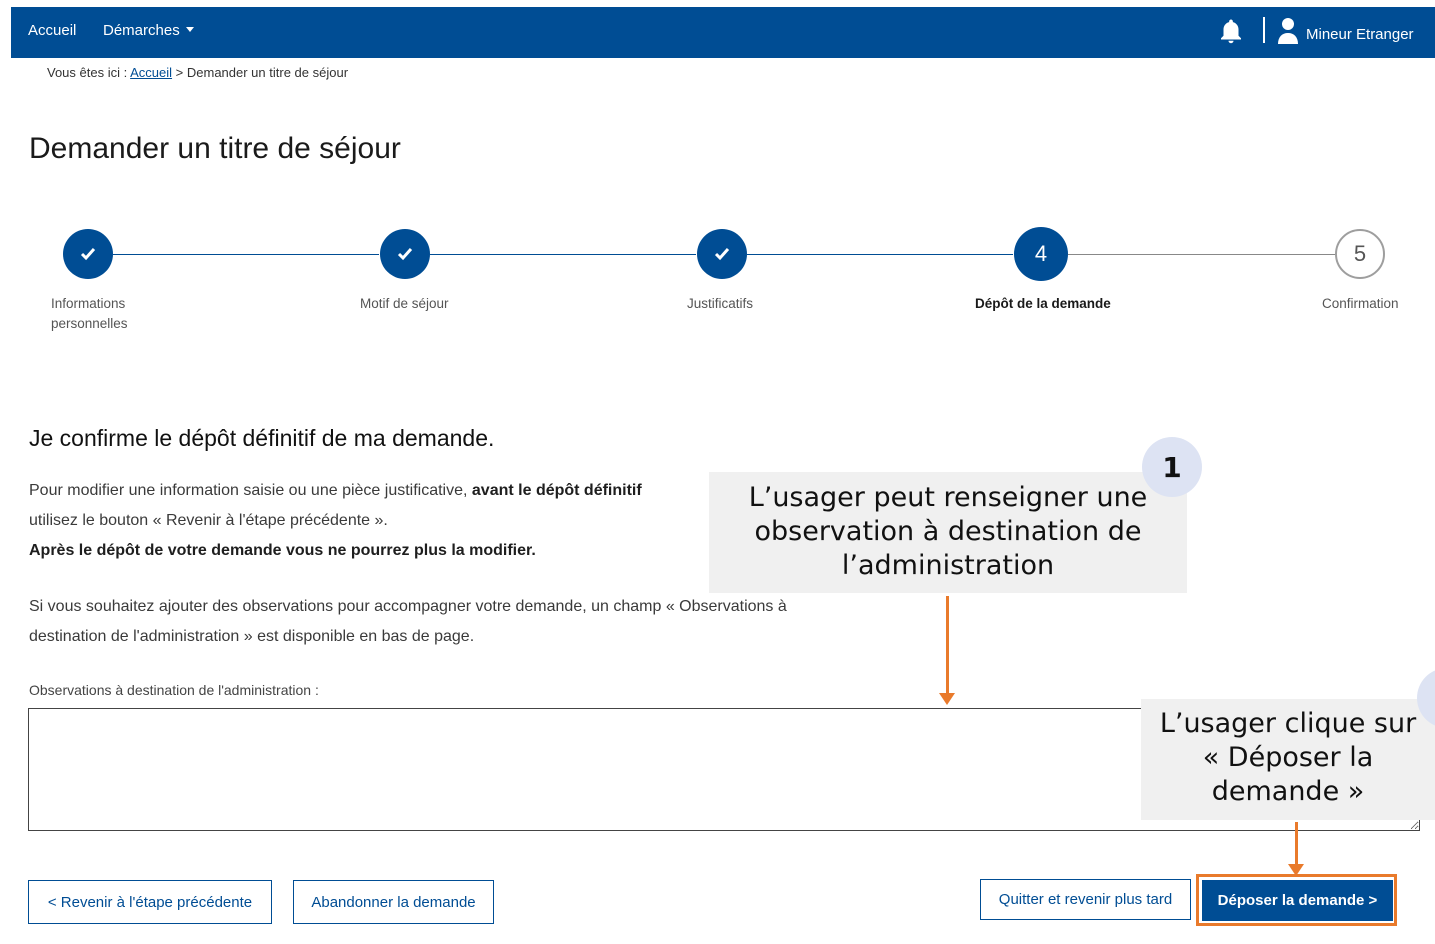  Describe the element at coordinates (150, 902) in the screenshot. I see `back-button: < Revenir à l'étape précédente` at that location.